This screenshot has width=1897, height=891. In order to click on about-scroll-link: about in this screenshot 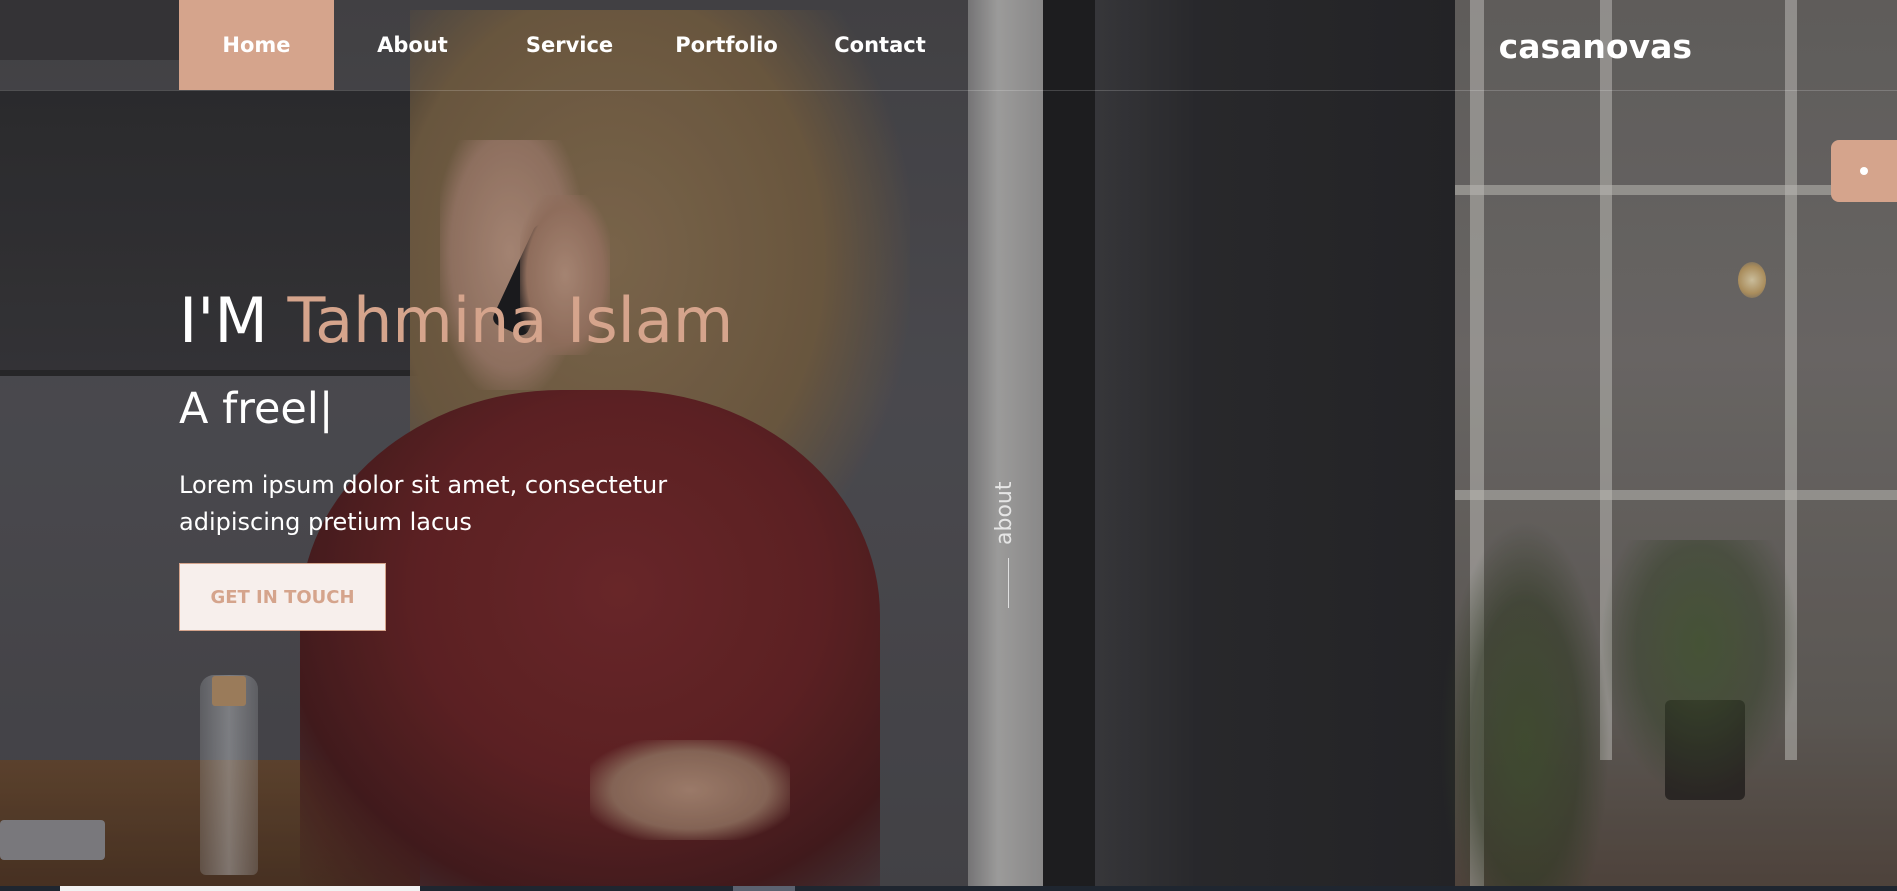, I will do `click(1008, 540)`.